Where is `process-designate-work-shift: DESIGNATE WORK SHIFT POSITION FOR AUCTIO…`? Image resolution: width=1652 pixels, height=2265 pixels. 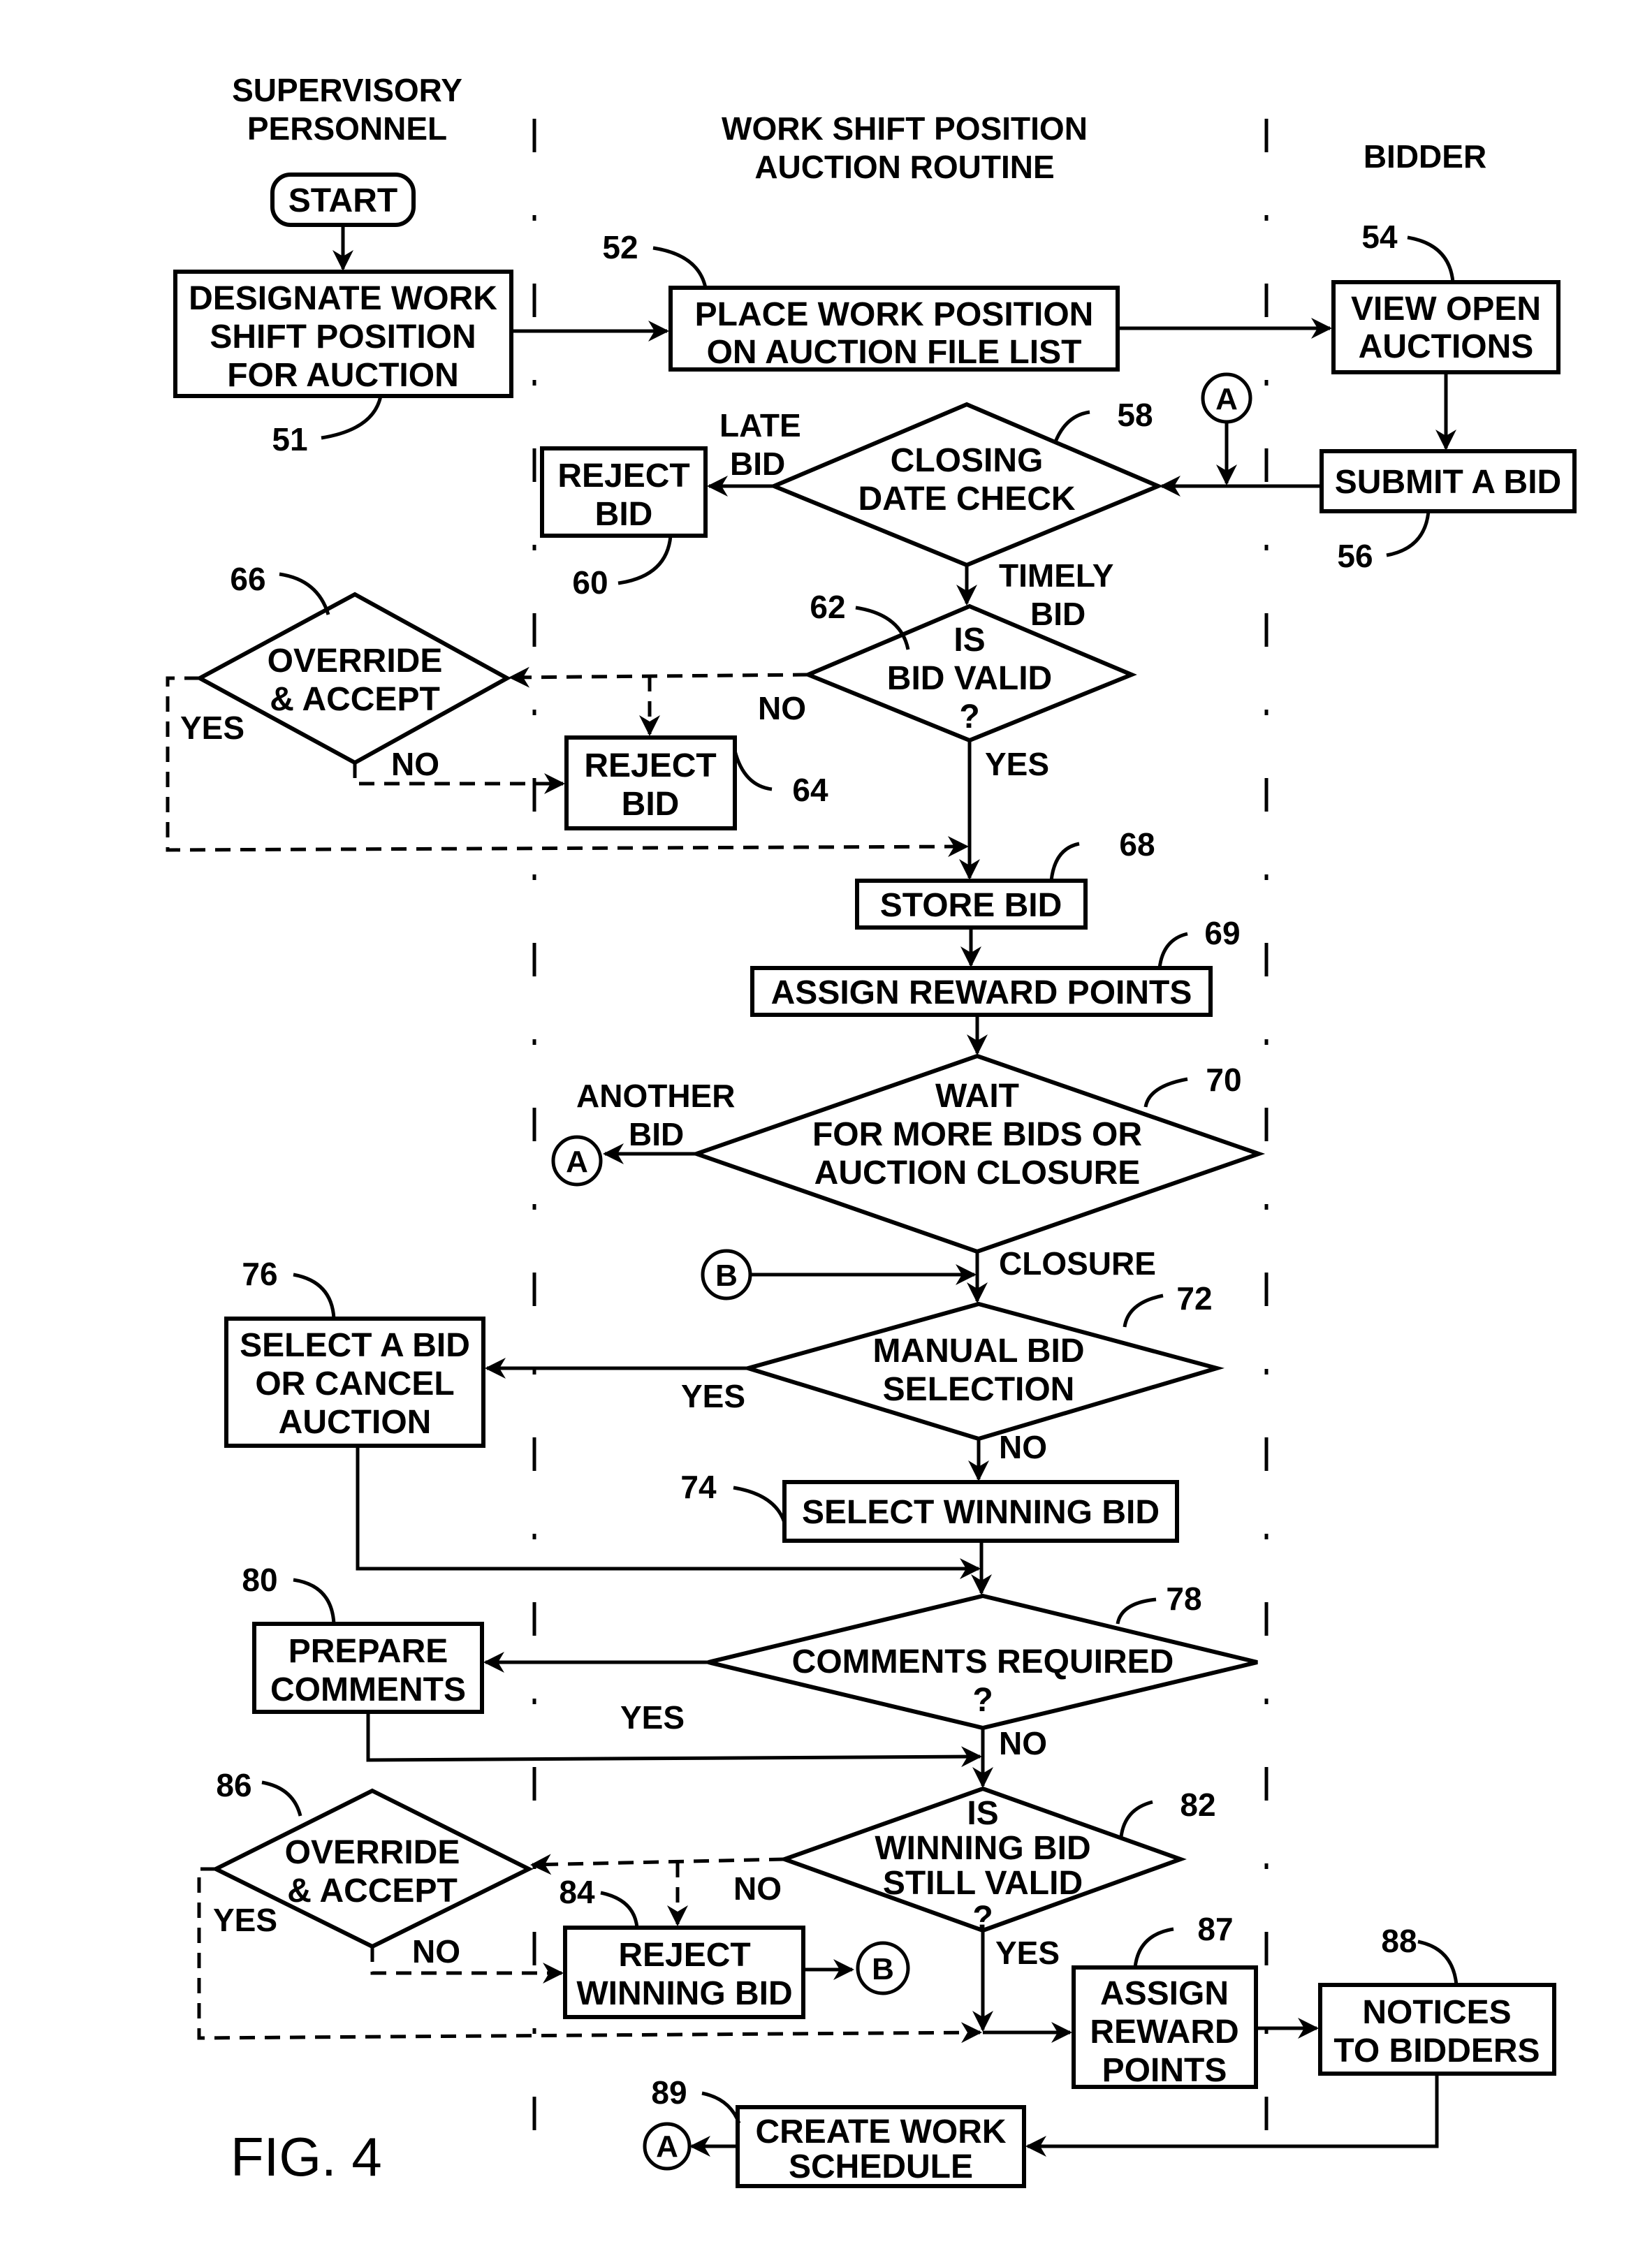 process-designate-work-shift: DESIGNATE WORK SHIFT POSITION FOR AUCTIO… is located at coordinates (343, 334).